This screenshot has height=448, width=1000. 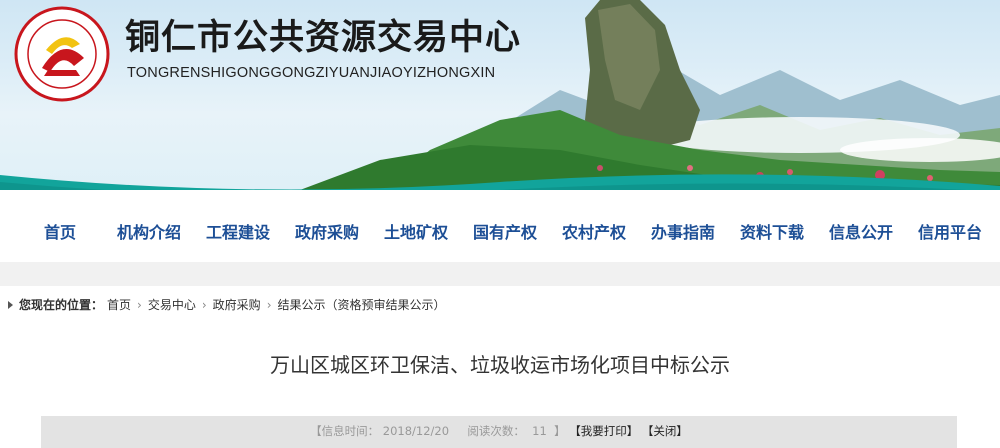 I want to click on nav-item-rural-property: 农村产权, so click(x=594, y=231).